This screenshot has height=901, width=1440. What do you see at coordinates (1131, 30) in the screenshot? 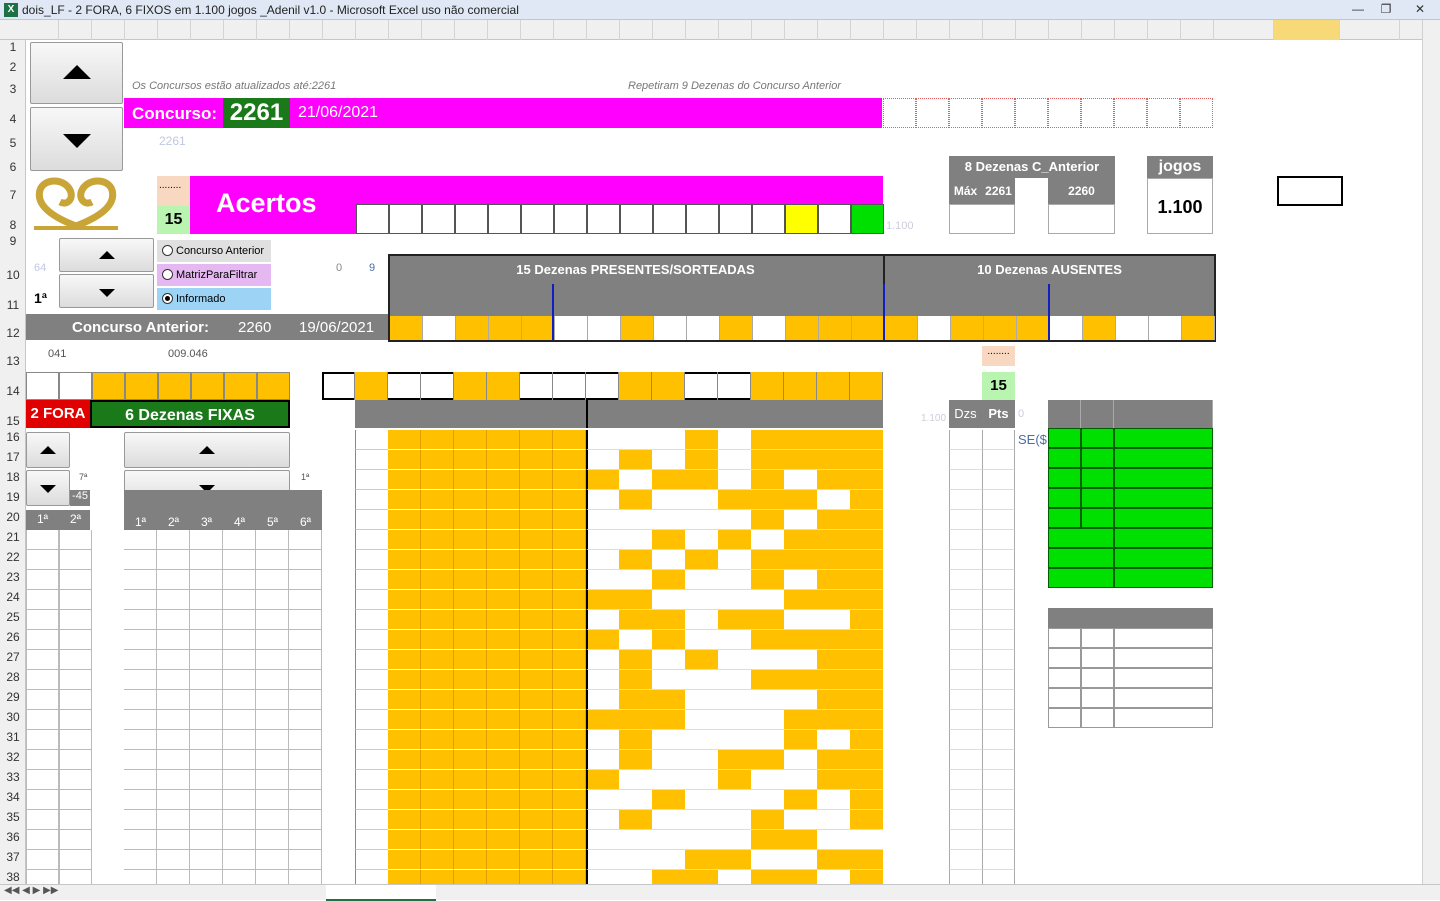
I see `column-header-ah` at bounding box center [1131, 30].